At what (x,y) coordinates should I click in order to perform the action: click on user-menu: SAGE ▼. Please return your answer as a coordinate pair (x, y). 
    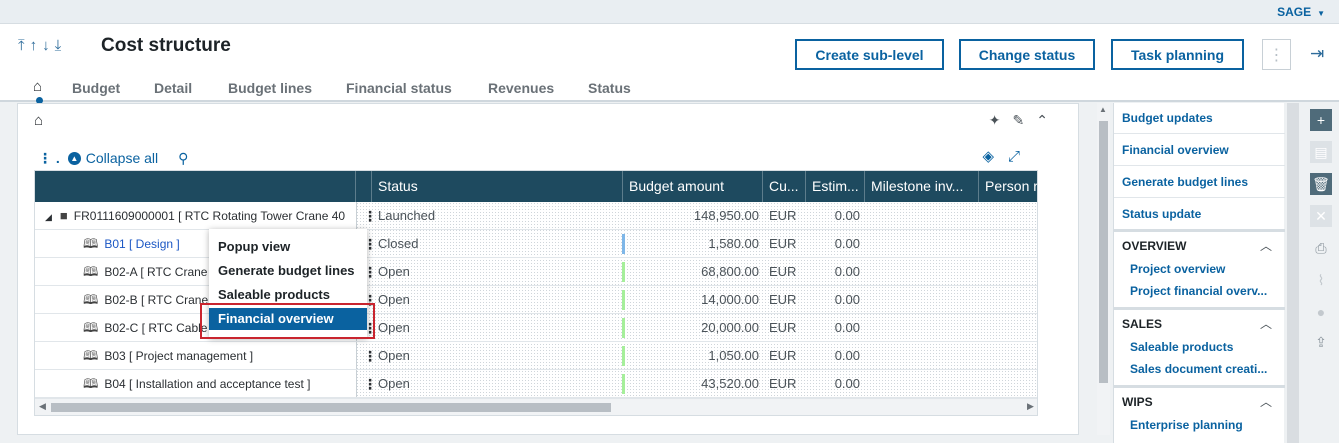
    Looking at the image, I should click on (1301, 12).